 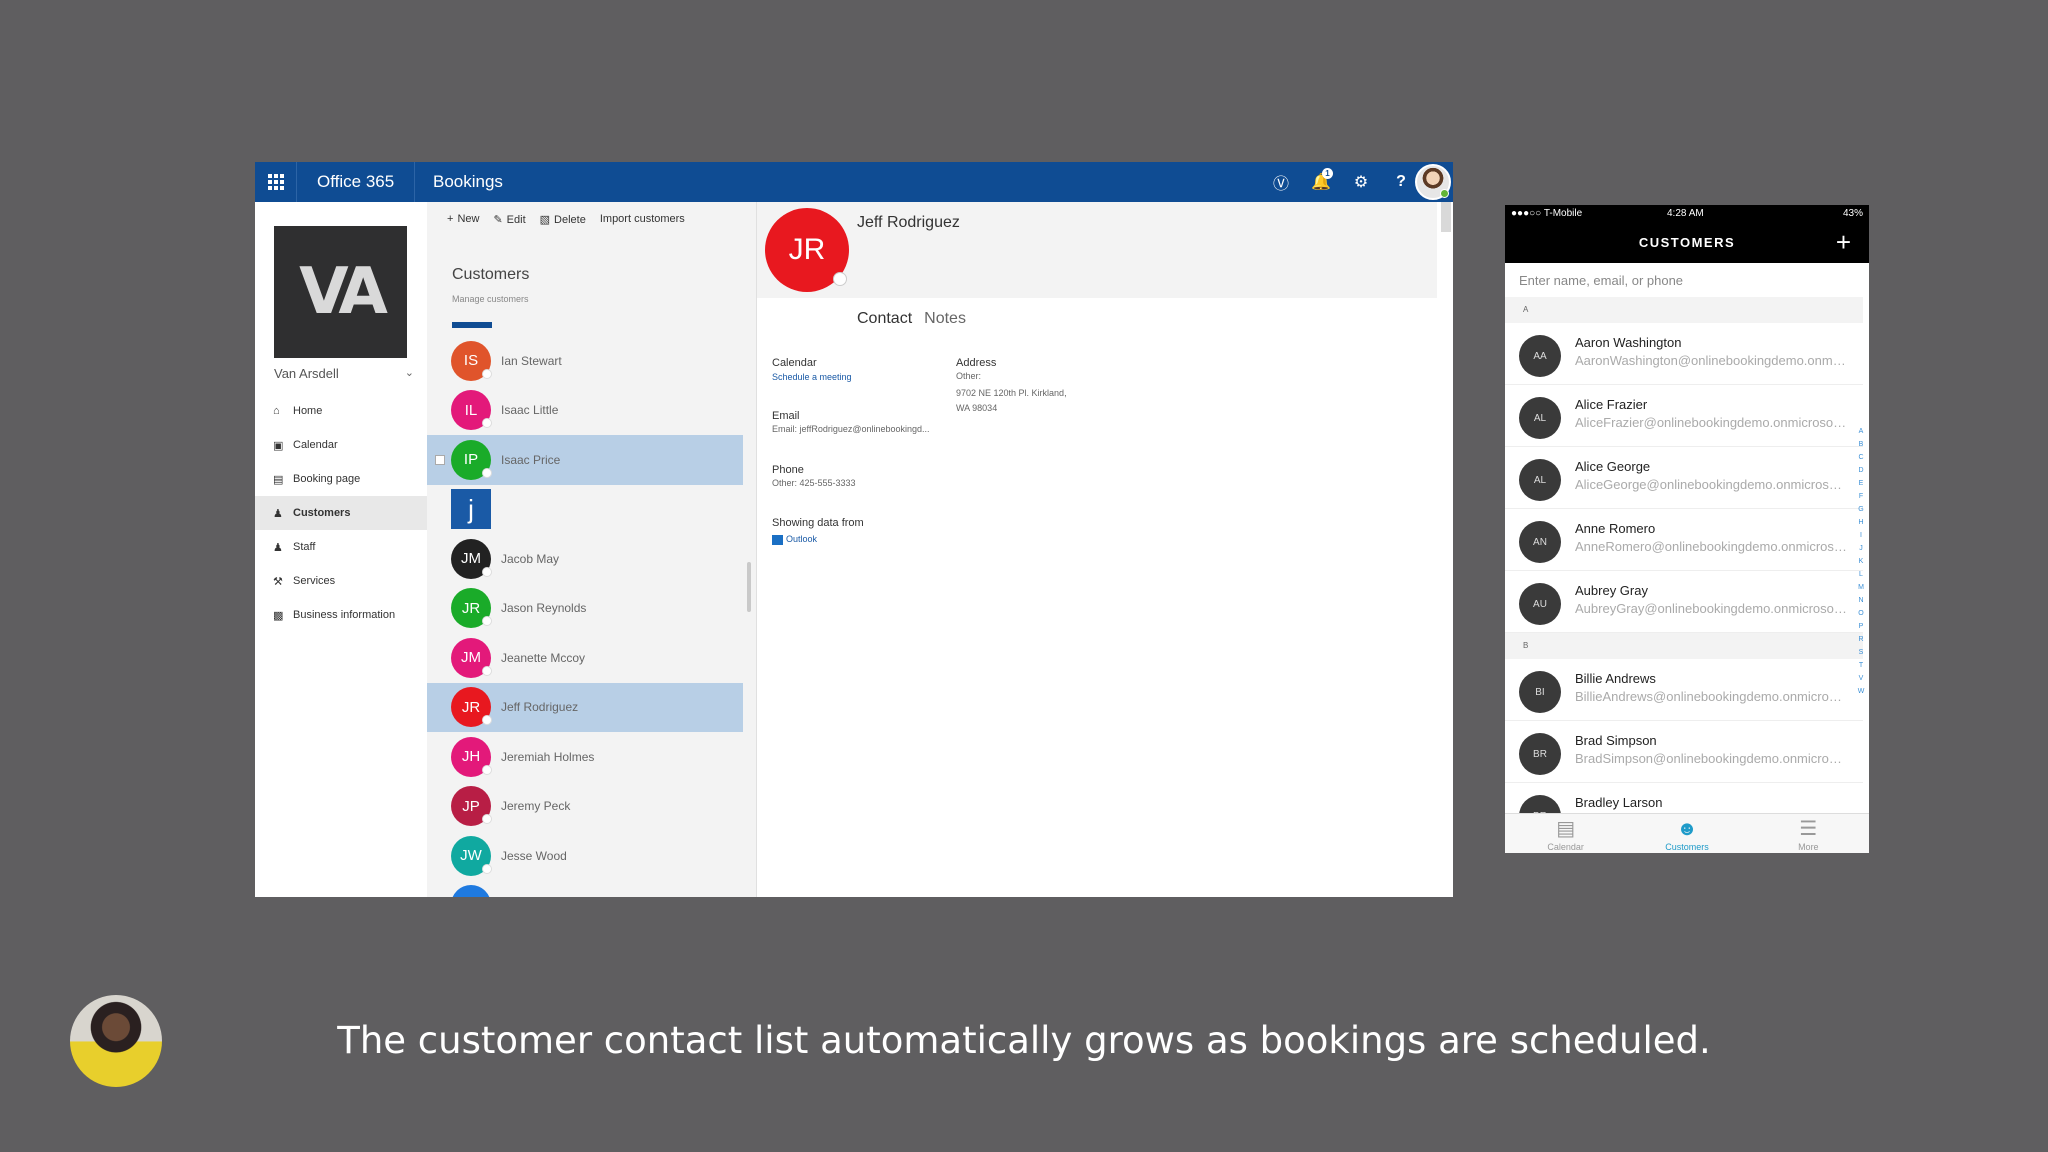 I want to click on customer-name: Jeff Rodriguez, so click(x=540, y=707).